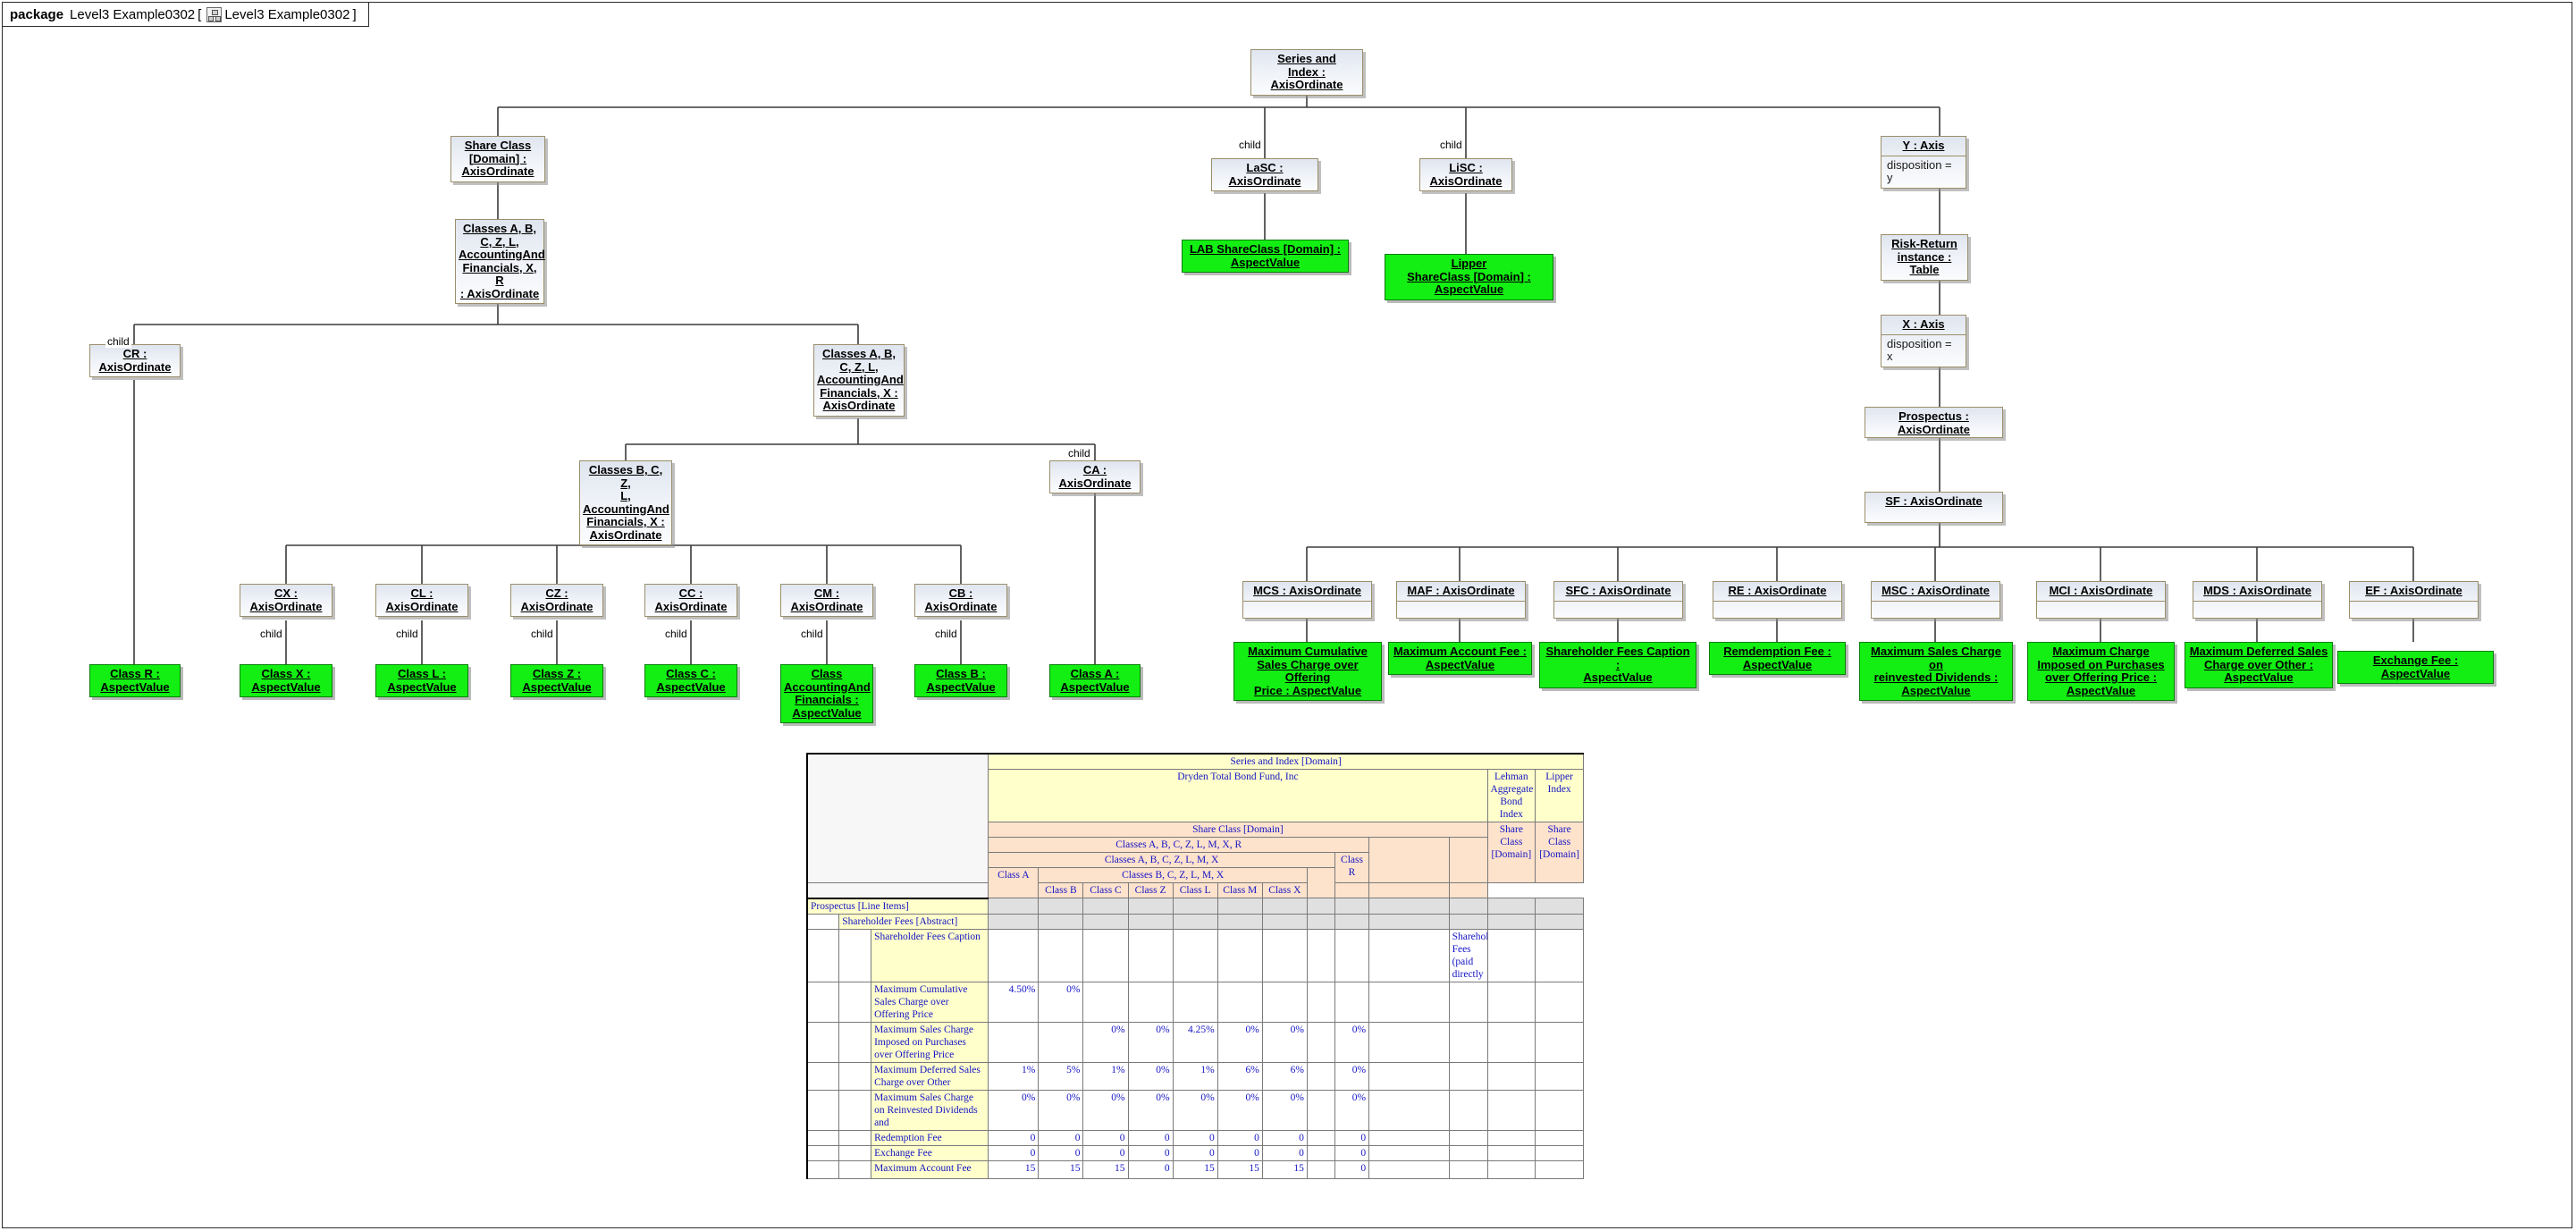 The height and width of the screenshot is (1231, 2576). What do you see at coordinates (1925, 257) in the screenshot?
I see `node-risk-return-instance: Risk-Return instance : Table` at bounding box center [1925, 257].